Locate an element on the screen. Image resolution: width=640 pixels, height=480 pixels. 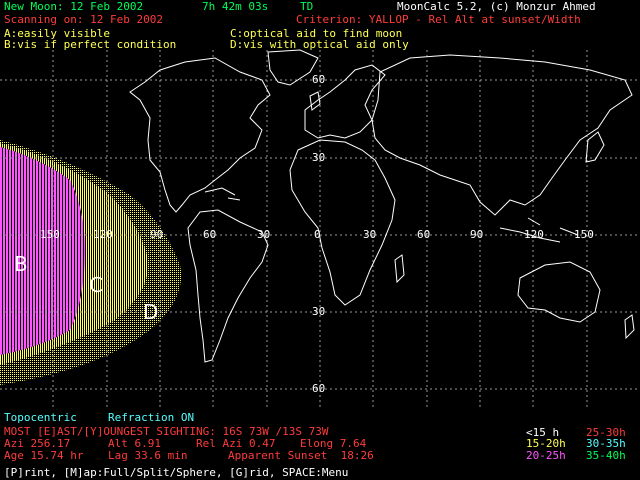
age-key-20-25: 20-25h is located at coordinates (546, 455).